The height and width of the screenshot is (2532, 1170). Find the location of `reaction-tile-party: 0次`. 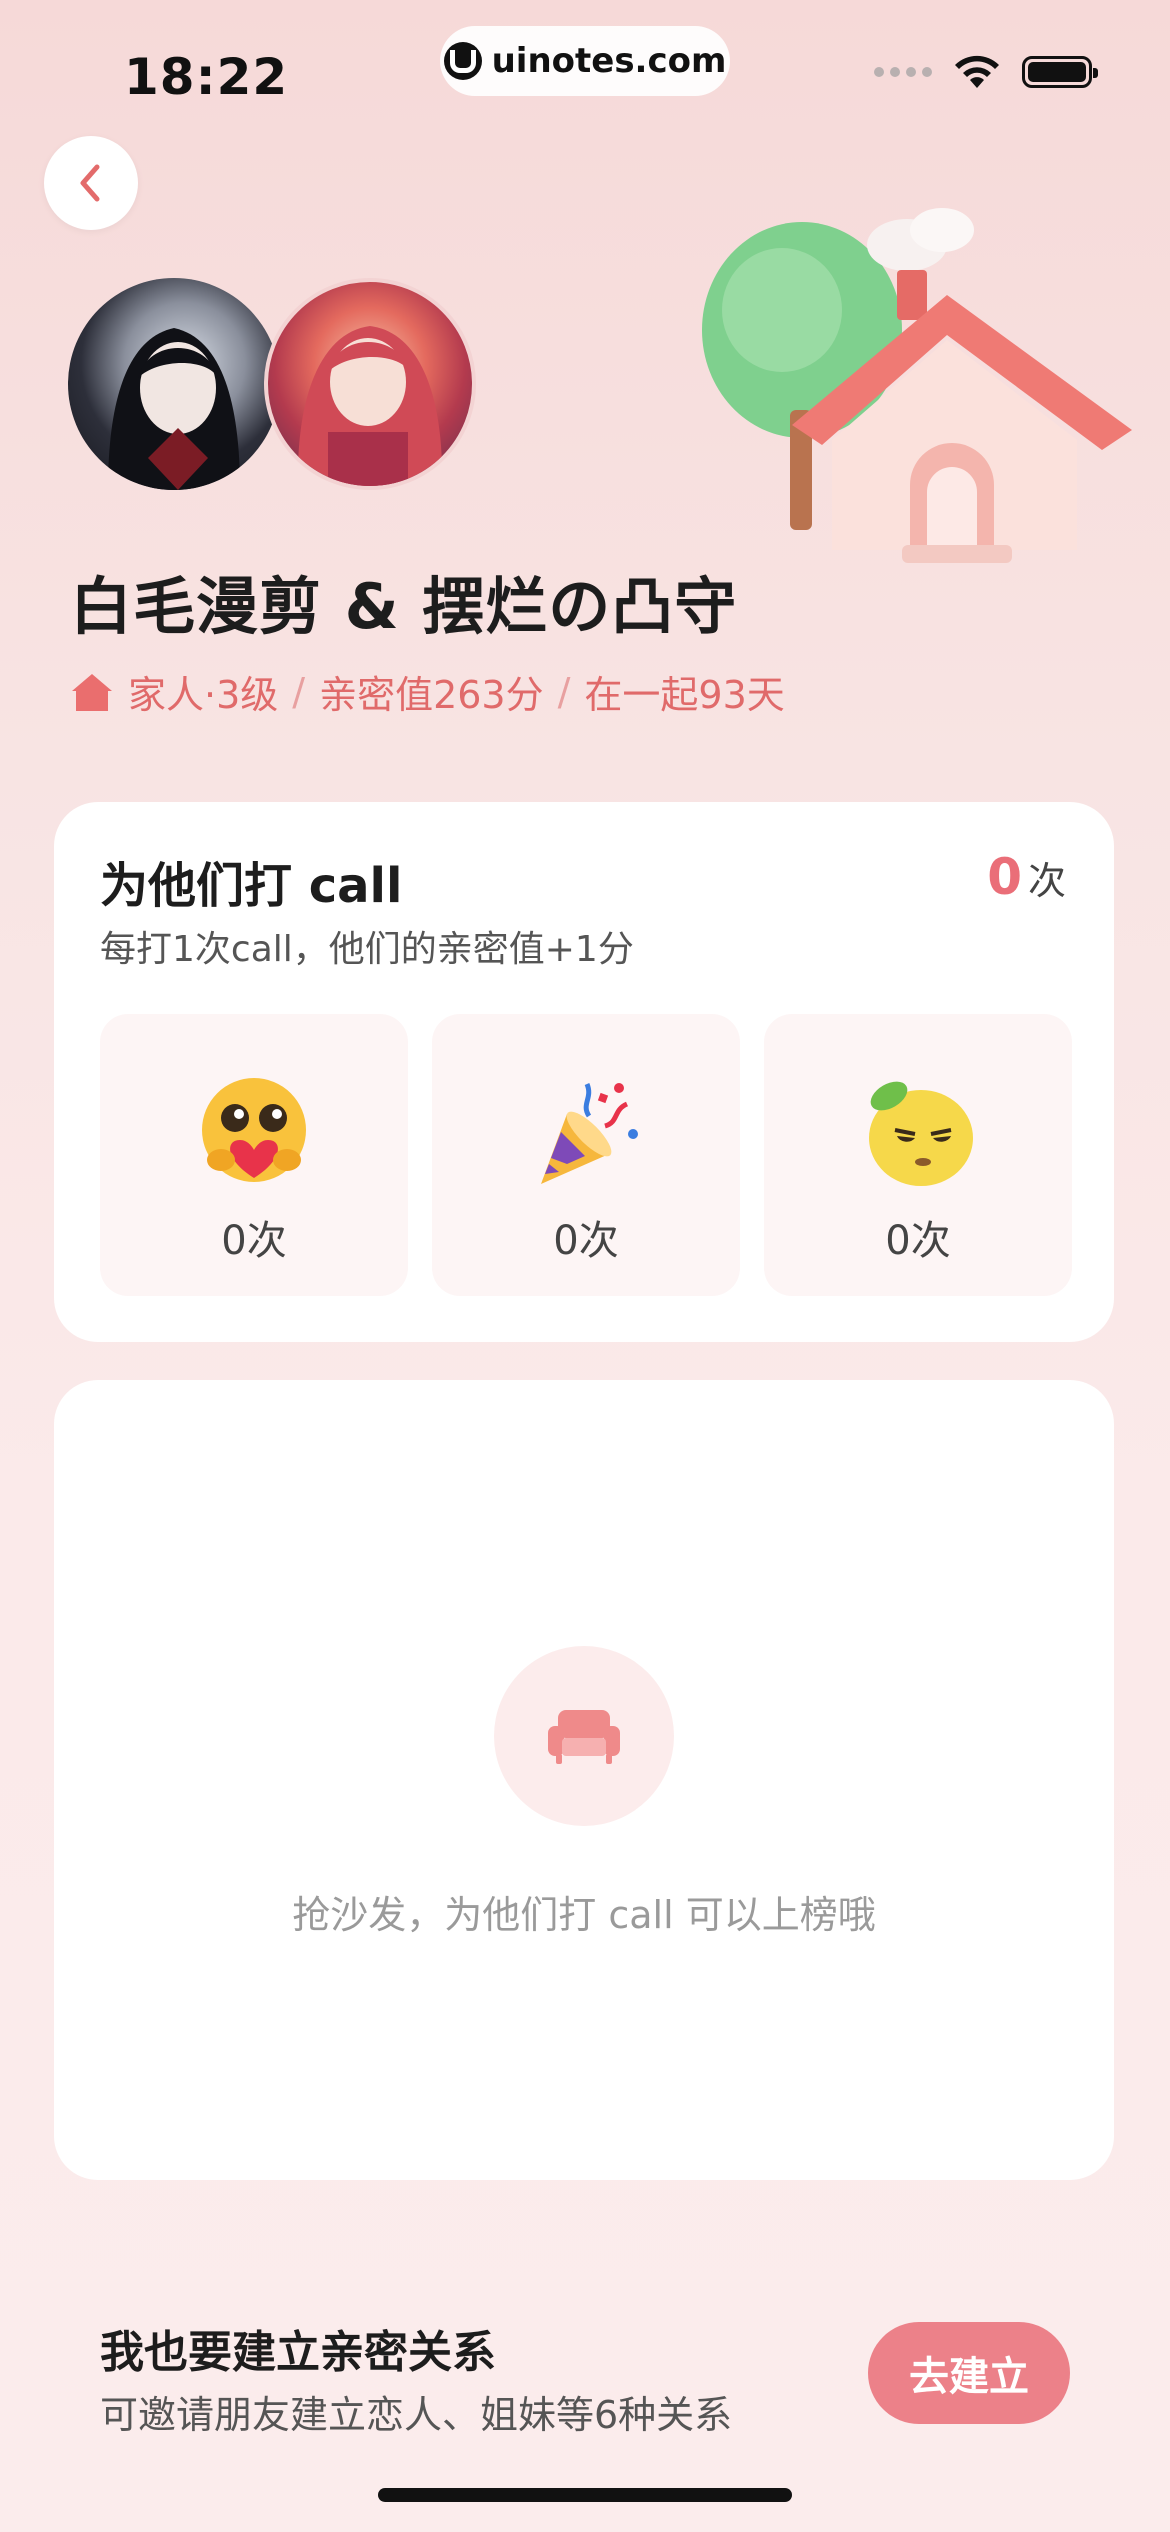

reaction-tile-party: 0次 is located at coordinates (586, 1155).